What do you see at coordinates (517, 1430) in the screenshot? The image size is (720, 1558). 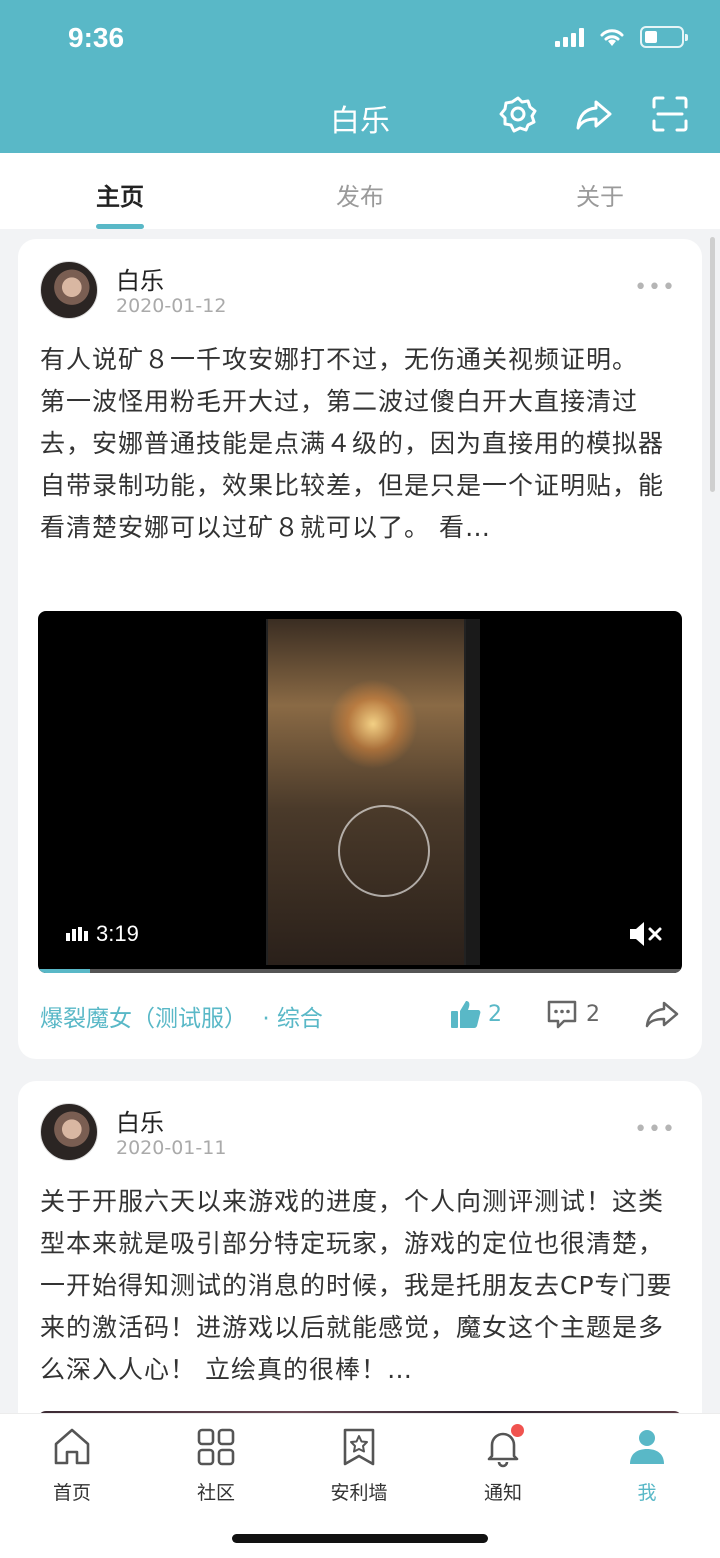 I see `notification-badge` at bounding box center [517, 1430].